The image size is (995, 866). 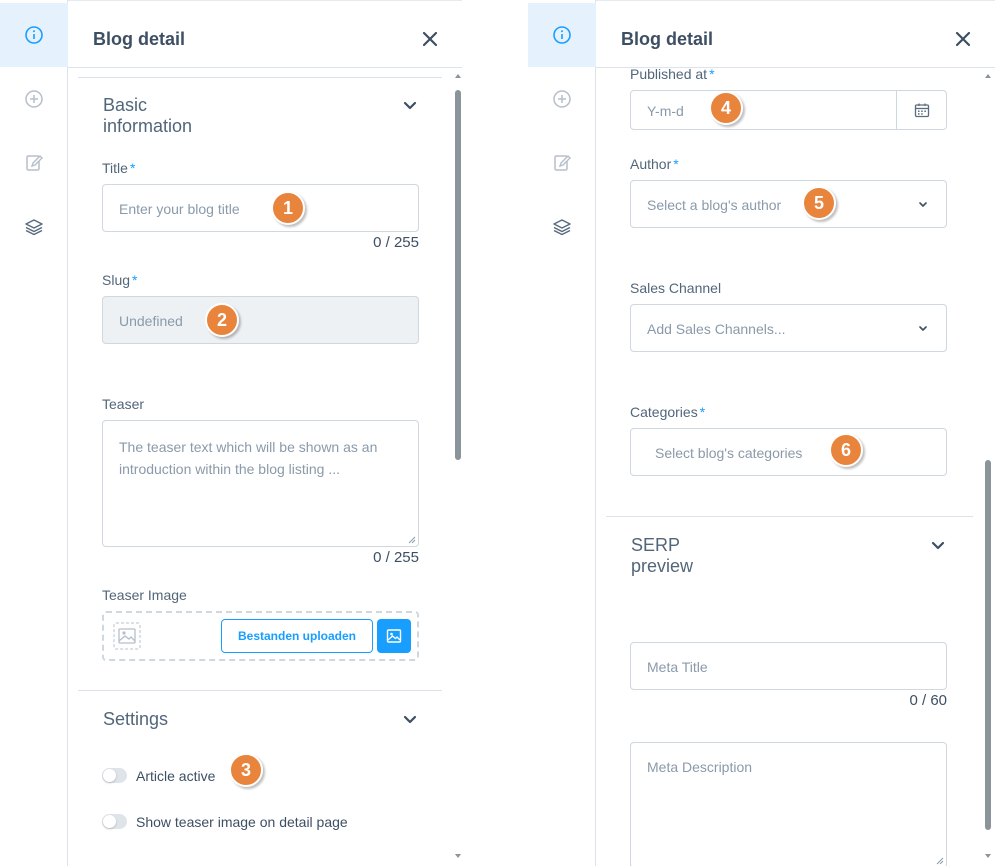 I want to click on title-input: Enter your blog title, so click(x=260, y=208).